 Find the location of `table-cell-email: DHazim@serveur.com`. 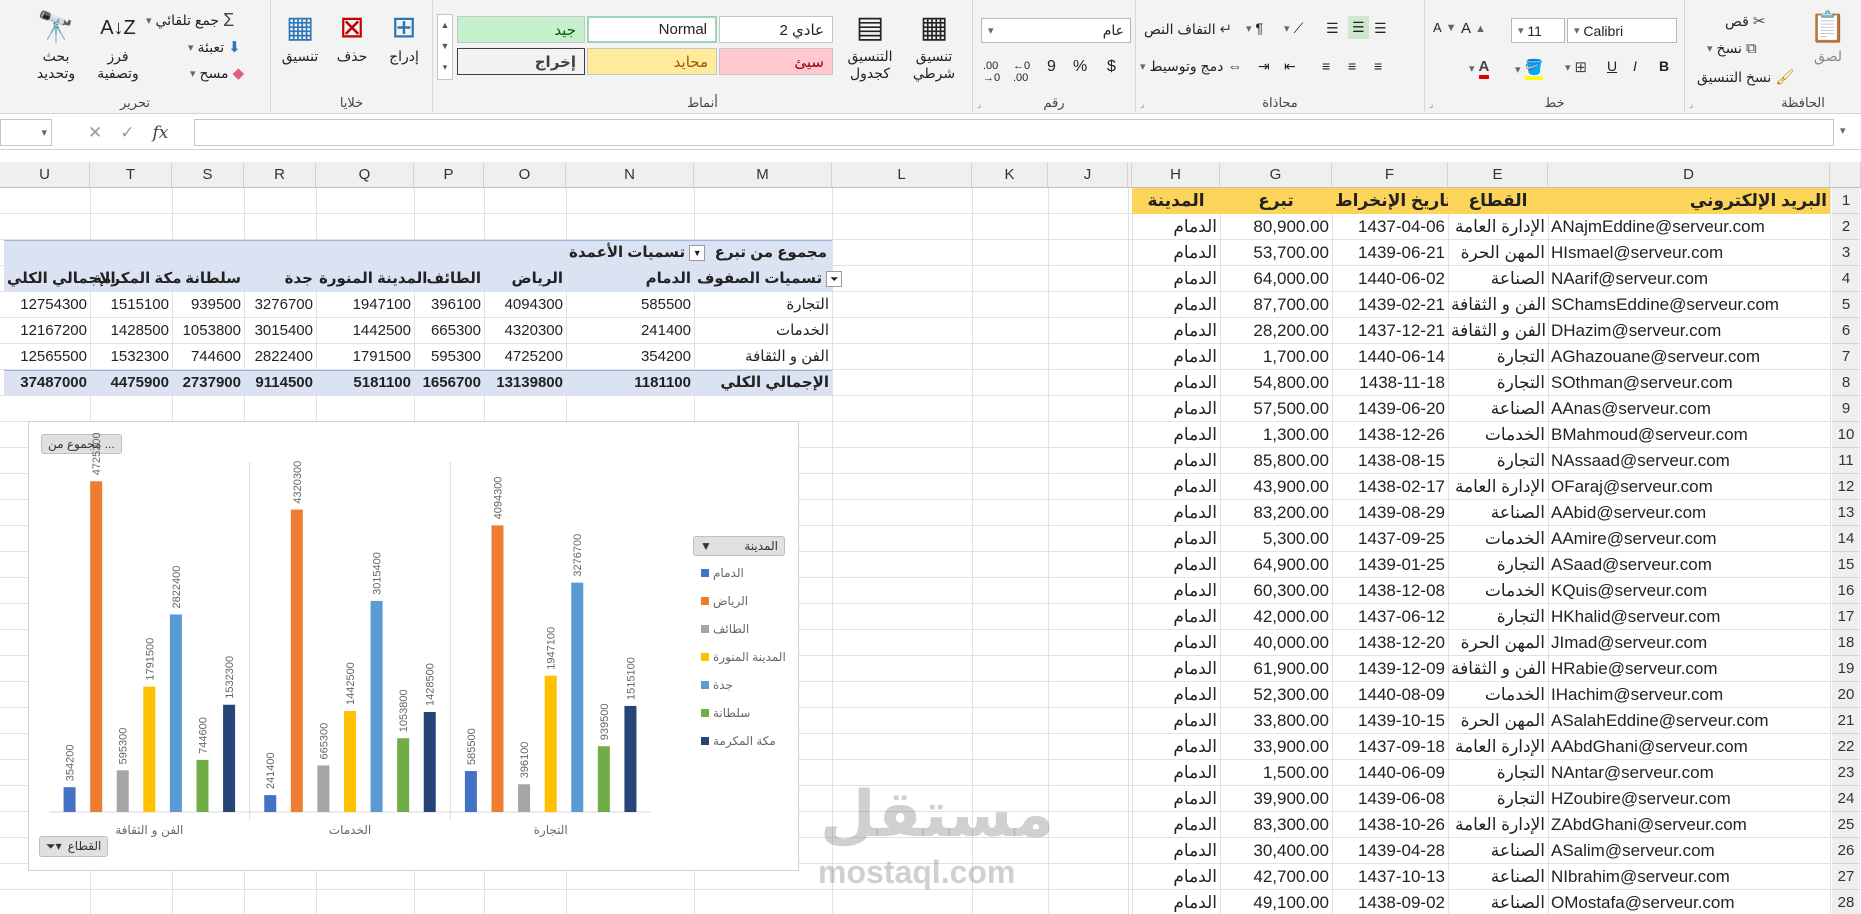

table-cell-email: DHazim@serveur.com is located at coordinates (1689, 331).